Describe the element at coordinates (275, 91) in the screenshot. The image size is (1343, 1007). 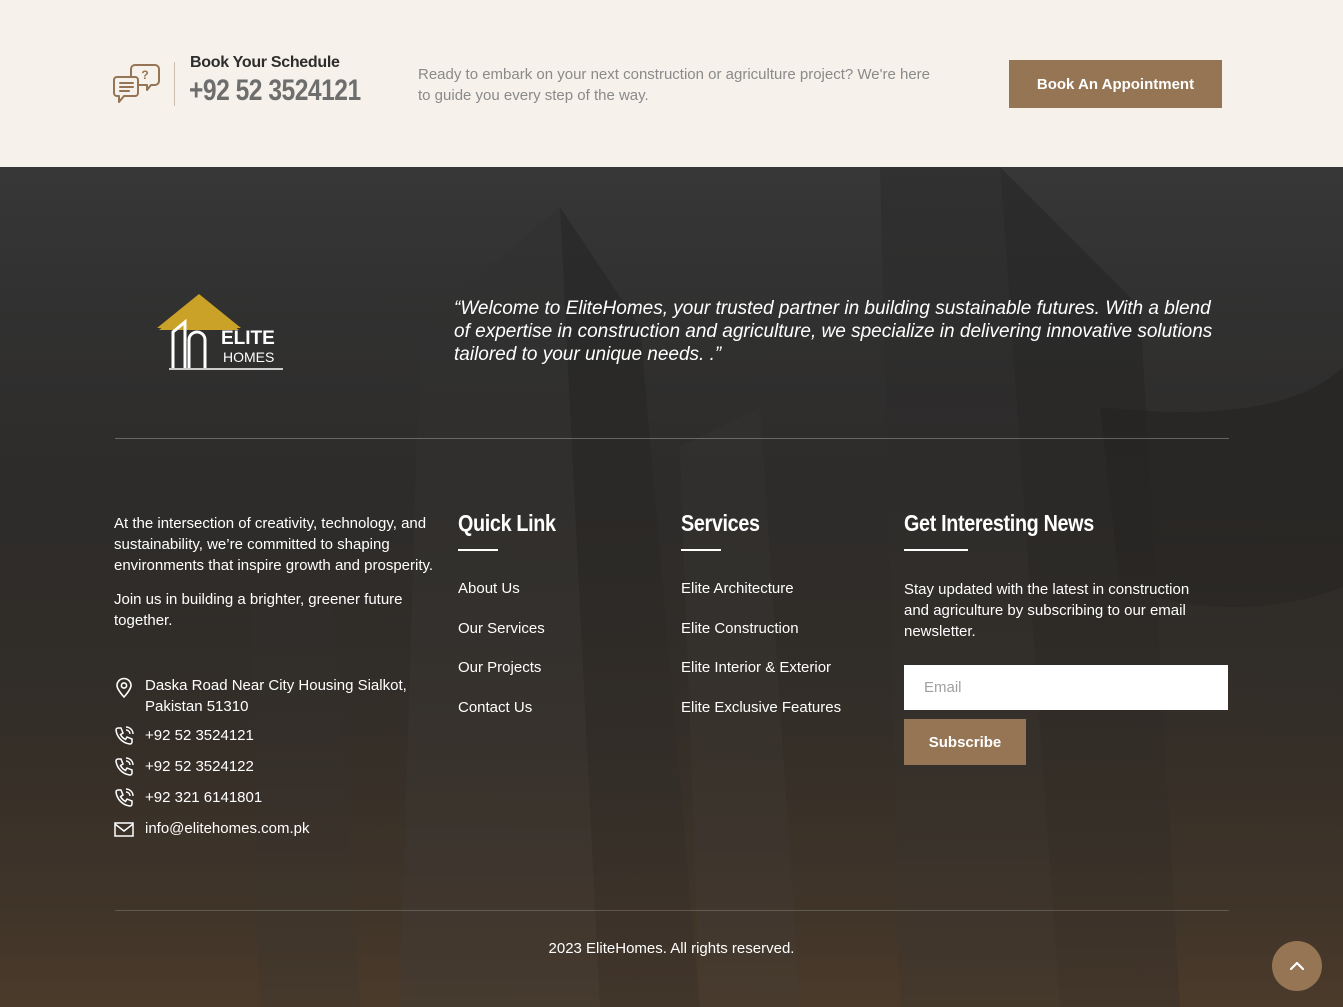
I see `schedule-phone: +92 52 3524121` at that location.